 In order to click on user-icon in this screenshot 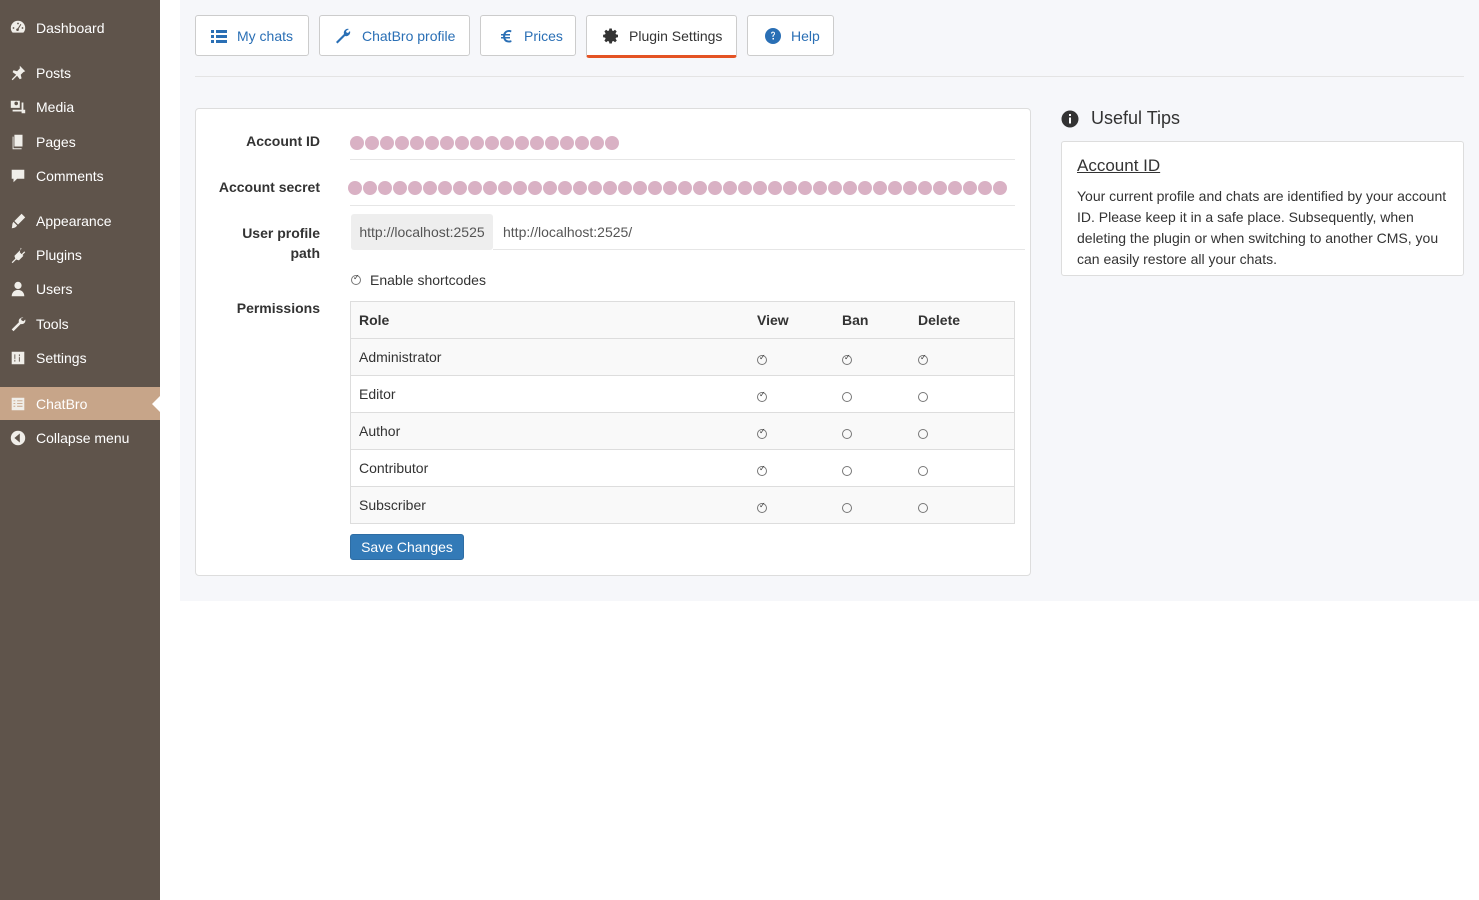, I will do `click(18, 289)`.